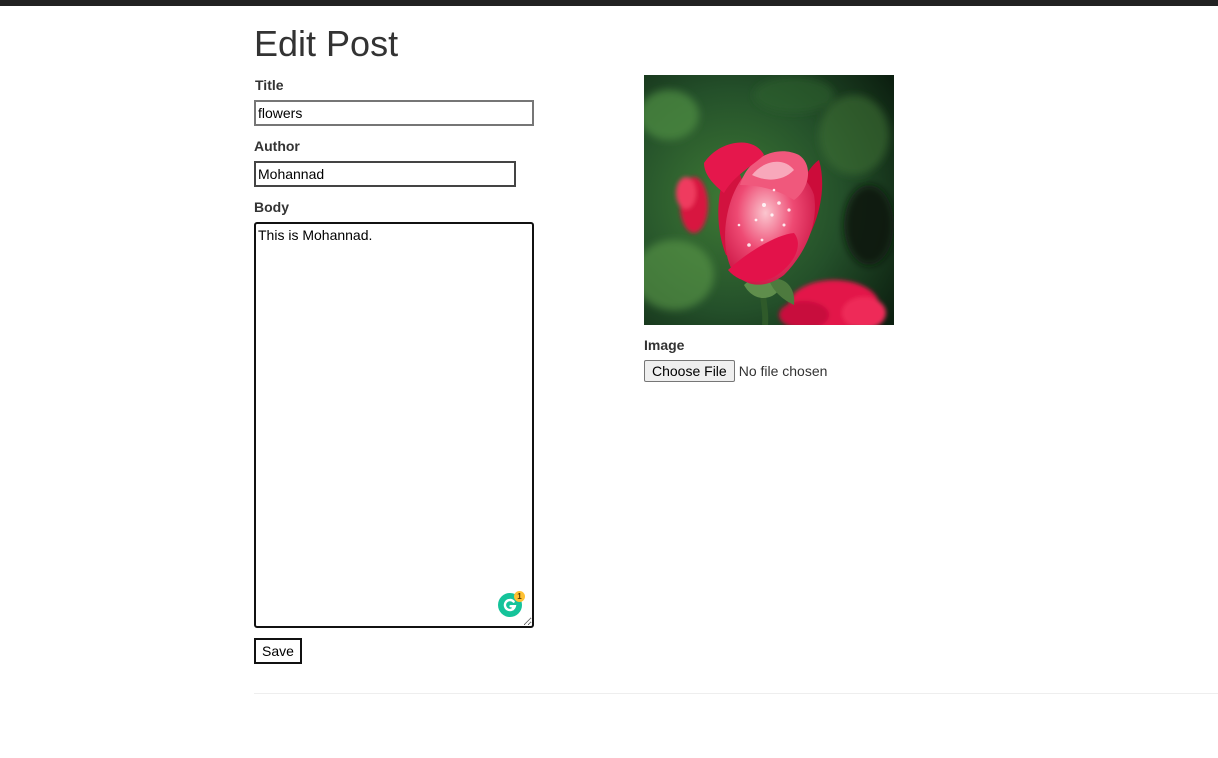 The image size is (1218, 758). Describe the element at coordinates (271, 207) in the screenshot. I see `body-label: Body` at that location.